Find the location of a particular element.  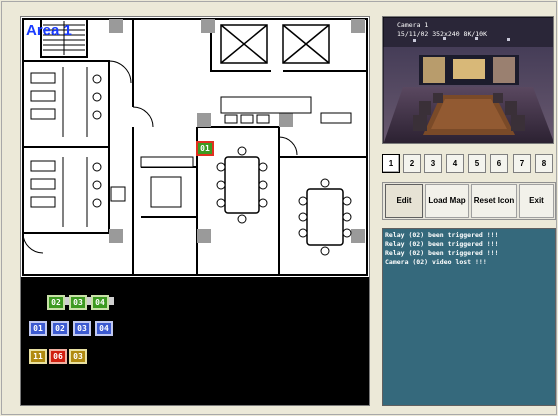

camera-device-icon: 01 is located at coordinates (38, 328).